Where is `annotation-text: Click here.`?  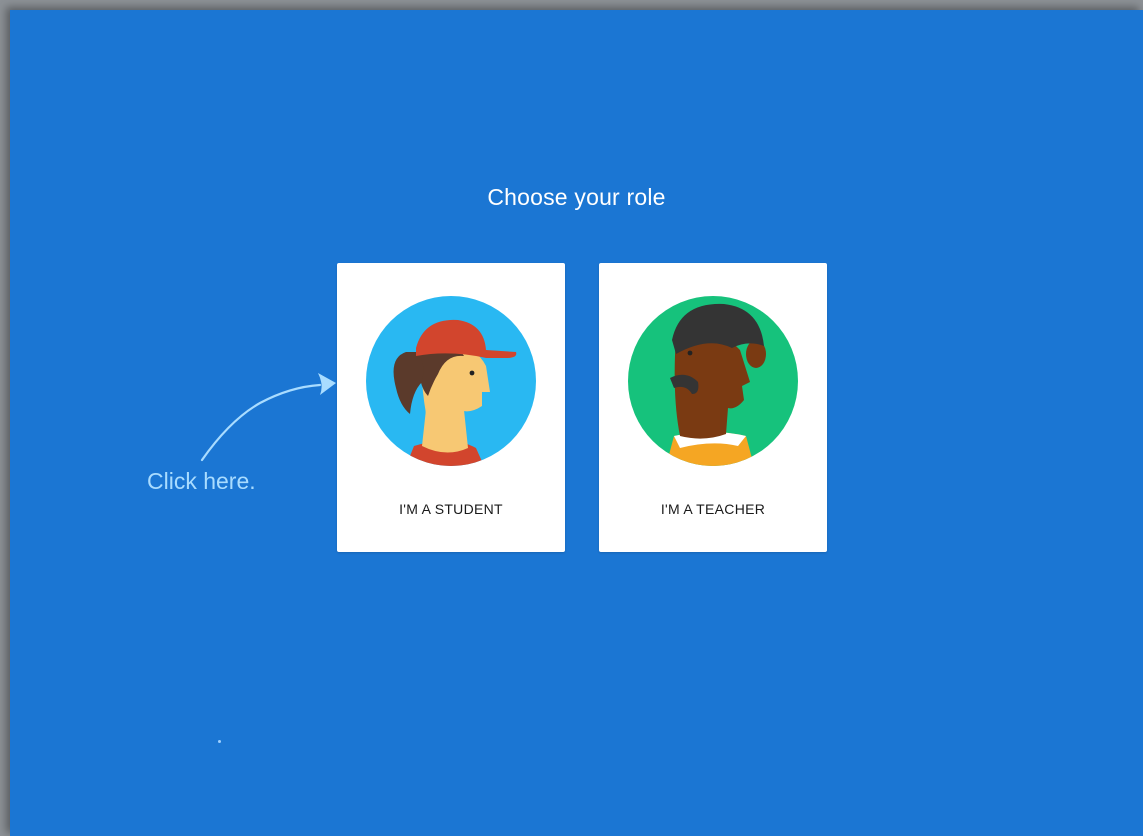 annotation-text: Click here. is located at coordinates (201, 481).